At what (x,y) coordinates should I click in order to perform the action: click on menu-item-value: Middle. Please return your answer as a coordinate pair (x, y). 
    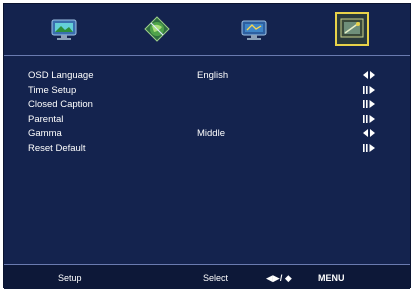
    Looking at the image, I should click on (211, 133).